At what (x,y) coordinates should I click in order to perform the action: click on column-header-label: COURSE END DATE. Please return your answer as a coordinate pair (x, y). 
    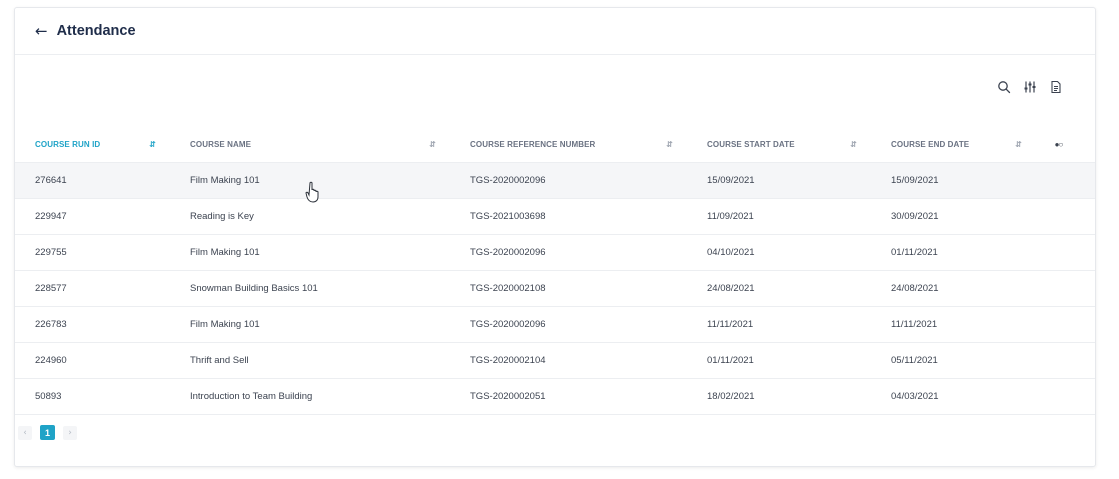
    Looking at the image, I should click on (930, 144).